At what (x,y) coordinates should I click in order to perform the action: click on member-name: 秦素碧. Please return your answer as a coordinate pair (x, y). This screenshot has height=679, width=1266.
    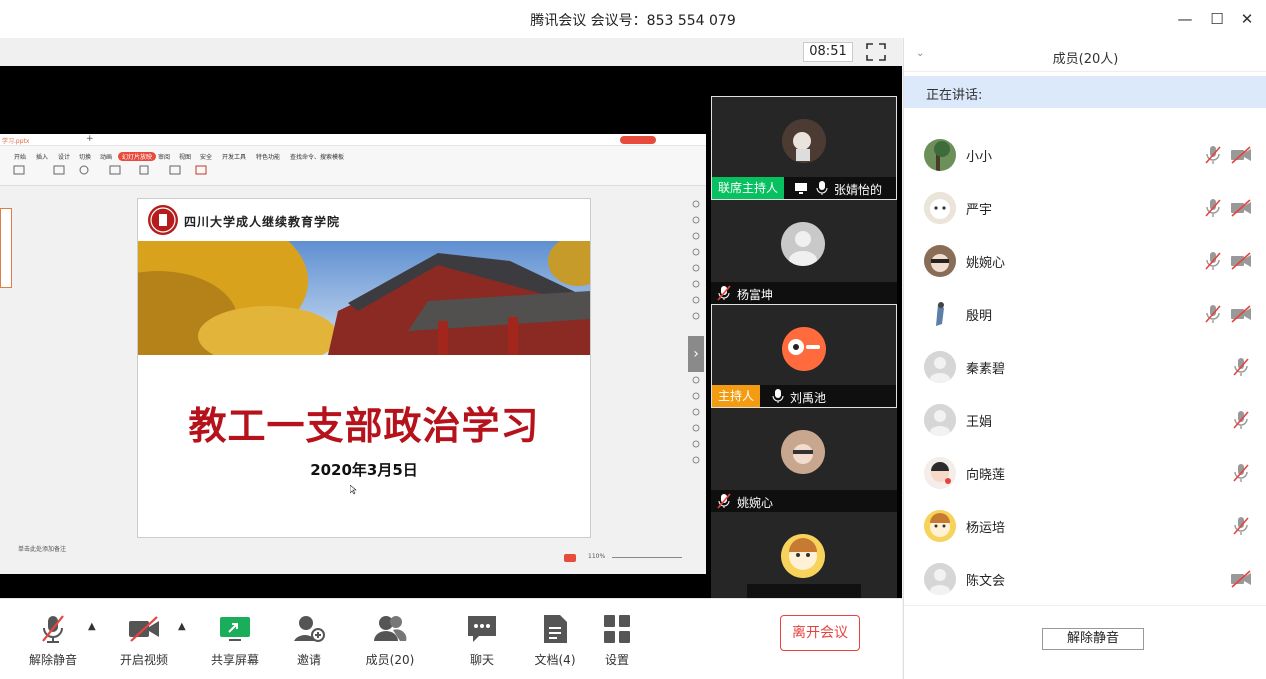
    Looking at the image, I should click on (986, 369).